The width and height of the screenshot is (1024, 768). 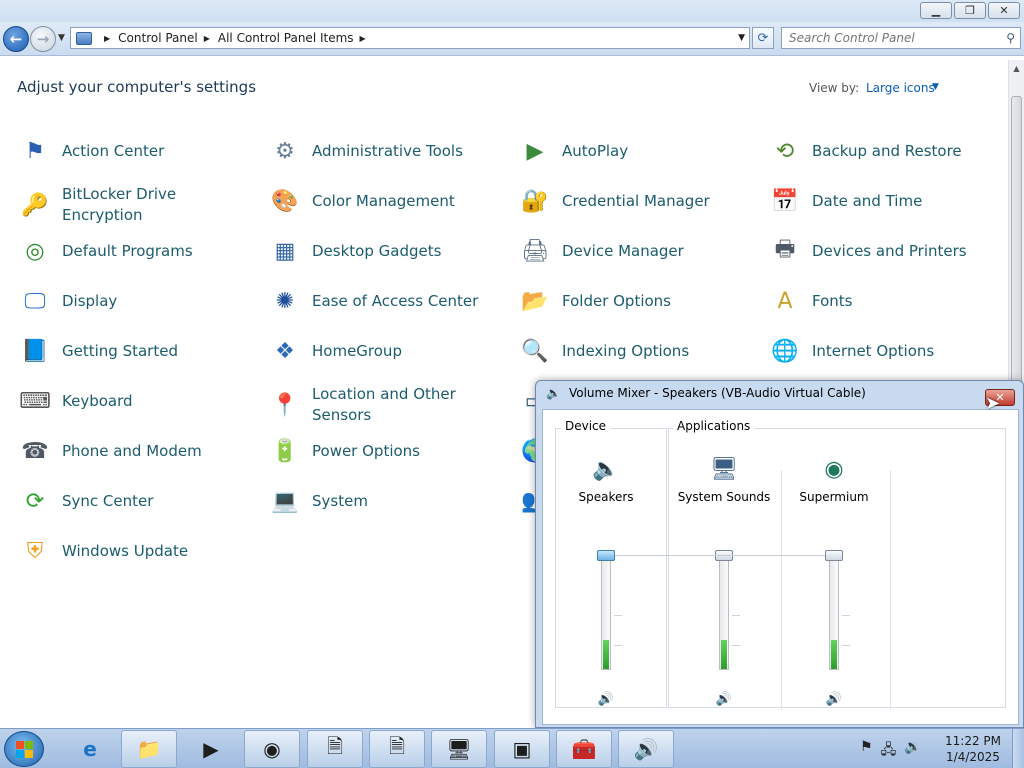 I want to click on cp-item-credential-manager: 🔐 Credential Manager, so click(x=638, y=201).